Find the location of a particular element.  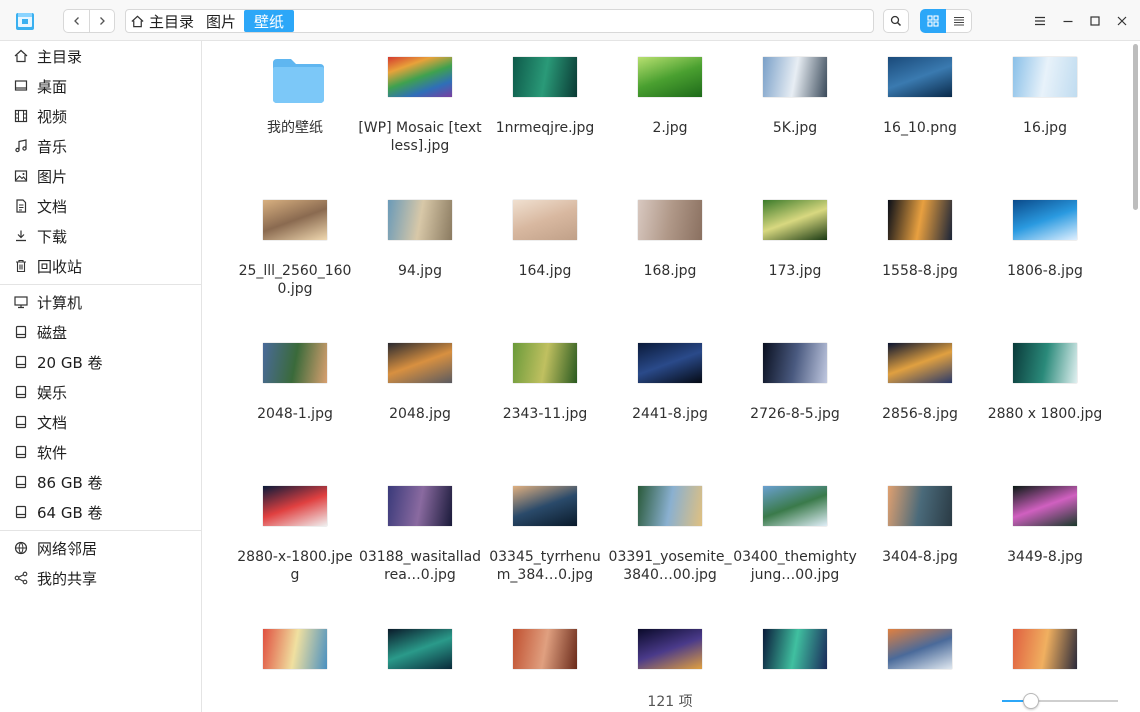

list-view-button is located at coordinates (959, 21).